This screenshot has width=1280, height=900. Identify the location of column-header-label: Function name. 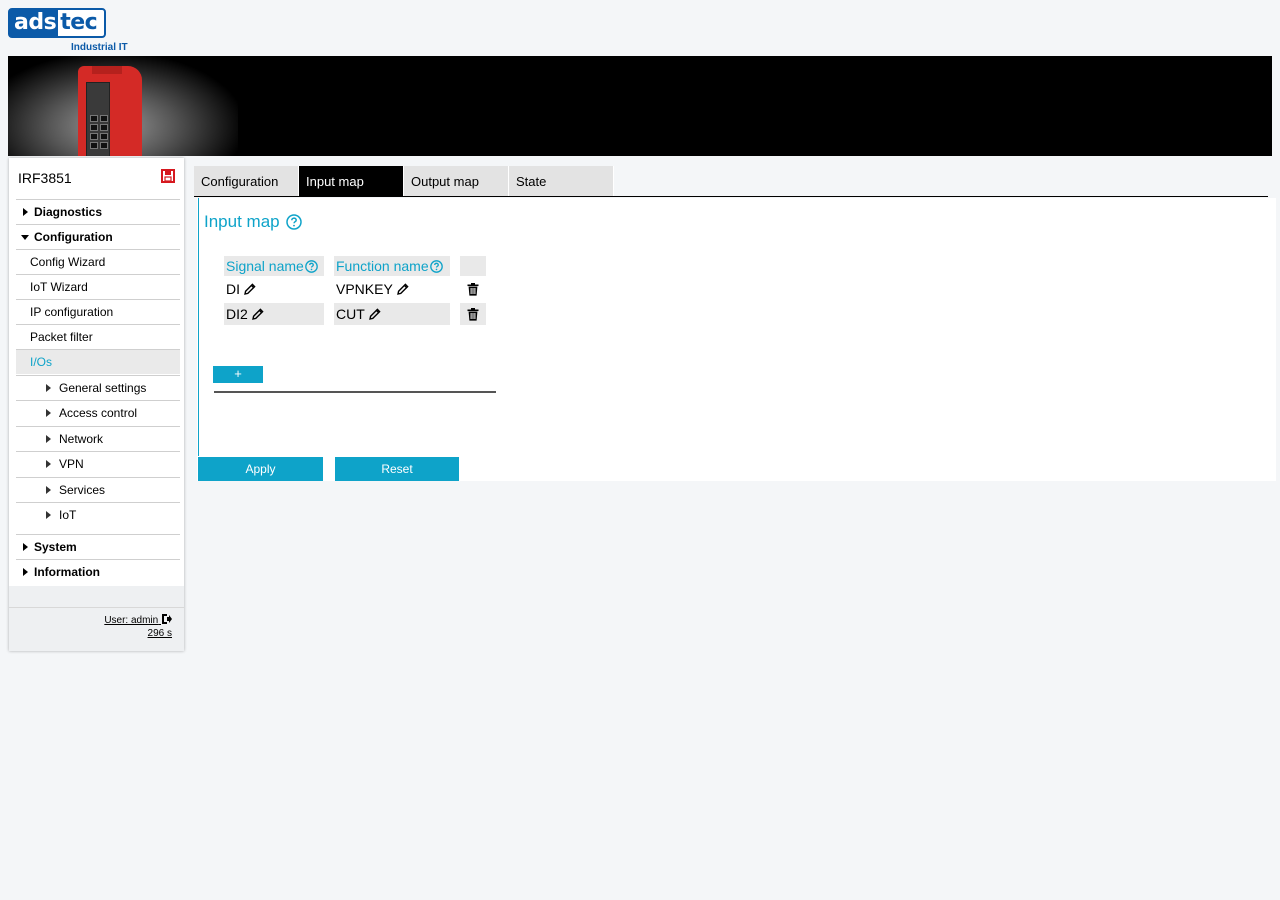
(382, 266).